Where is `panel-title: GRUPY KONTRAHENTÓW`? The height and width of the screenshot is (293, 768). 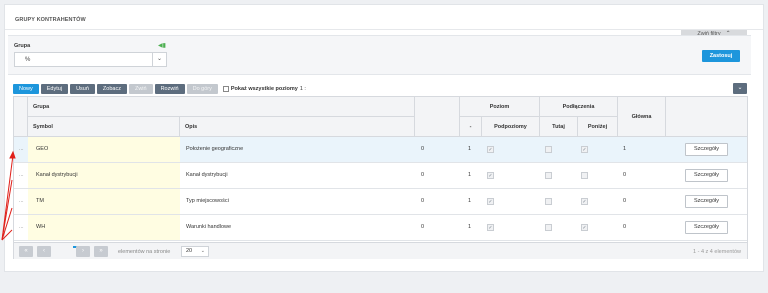 panel-title: GRUPY KONTRAHENTÓW is located at coordinates (50, 20).